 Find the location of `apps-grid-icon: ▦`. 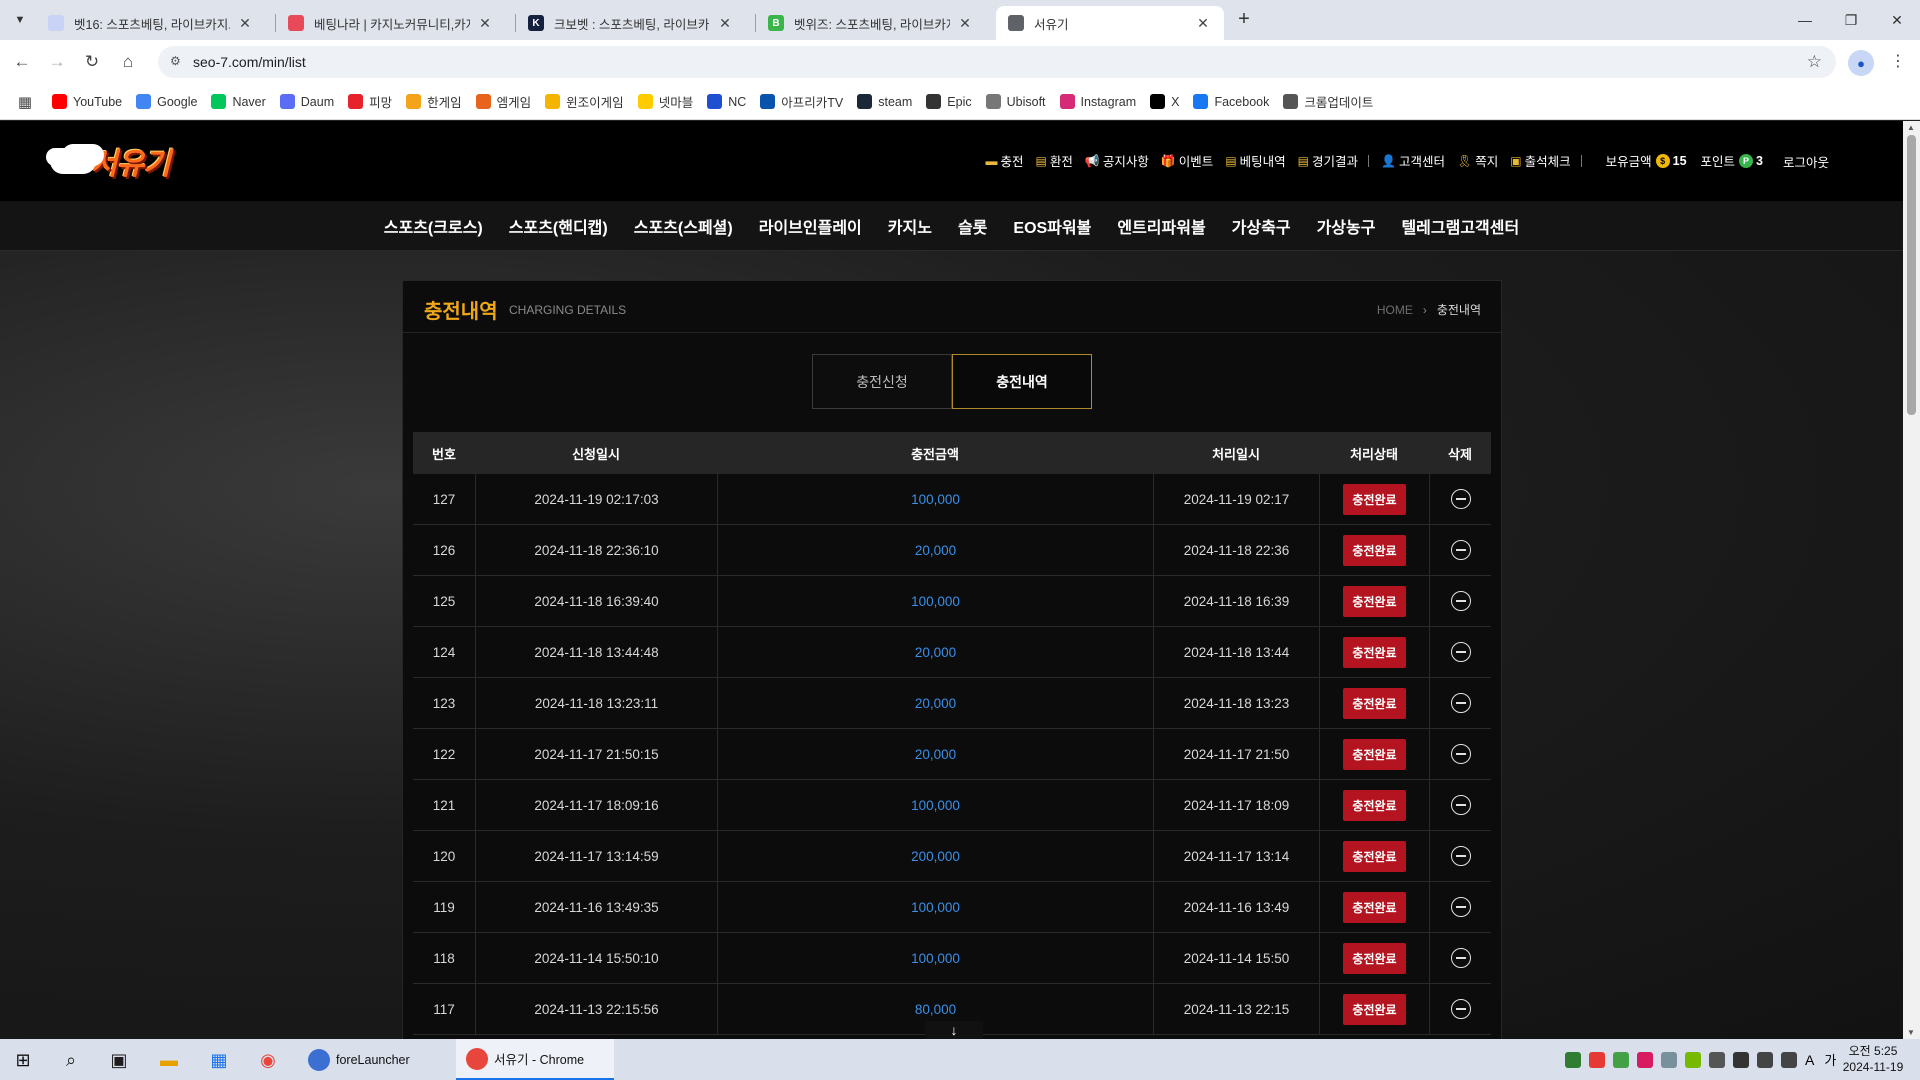

apps-grid-icon: ▦ is located at coordinates (25, 102).